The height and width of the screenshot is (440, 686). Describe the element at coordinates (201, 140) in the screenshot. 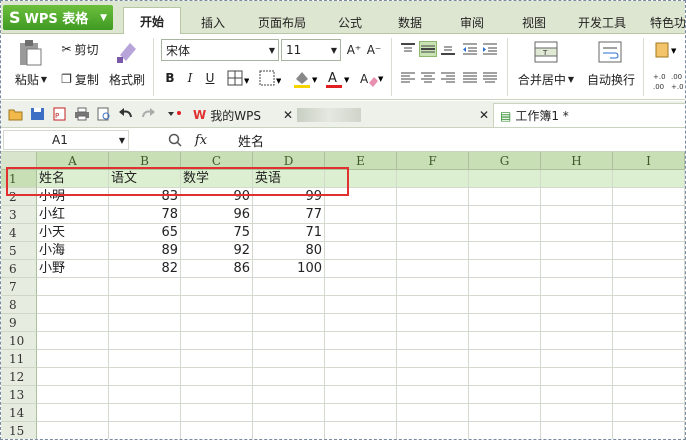

I see `insert-function-button: fx` at that location.